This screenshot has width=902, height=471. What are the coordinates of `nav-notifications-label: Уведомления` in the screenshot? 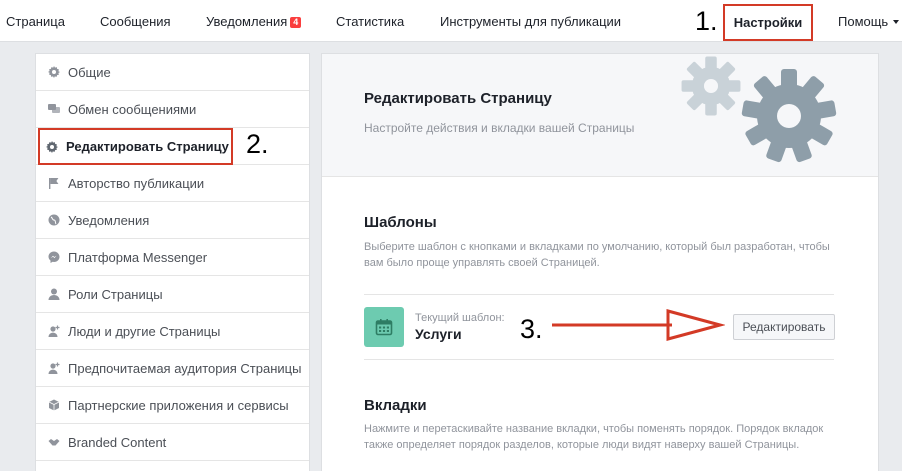 It's located at (247, 21).